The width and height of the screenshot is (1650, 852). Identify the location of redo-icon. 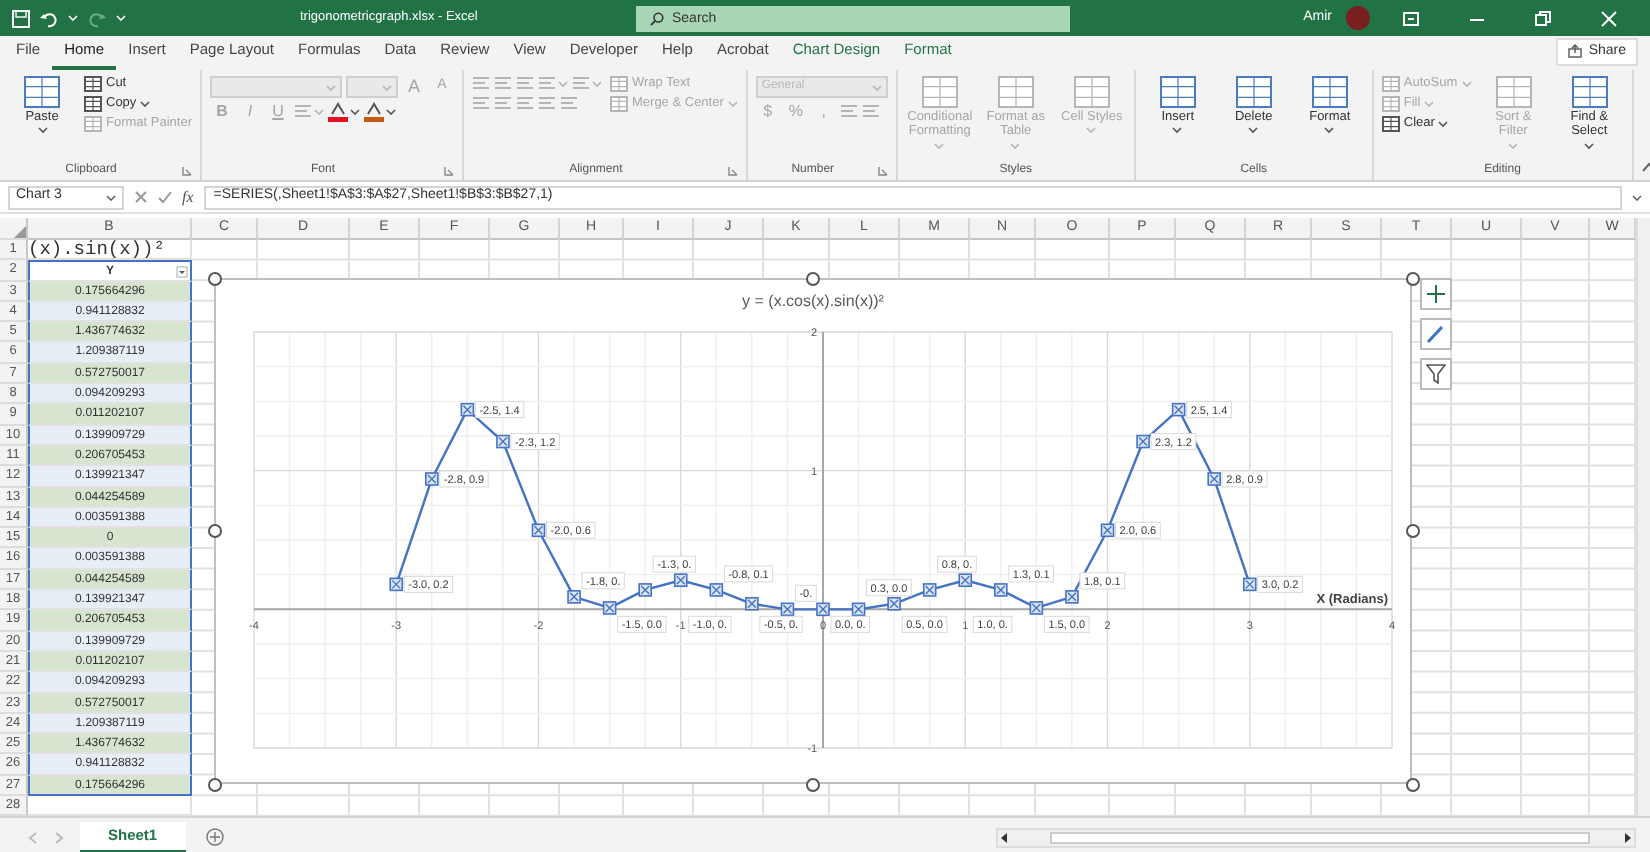
(97, 18).